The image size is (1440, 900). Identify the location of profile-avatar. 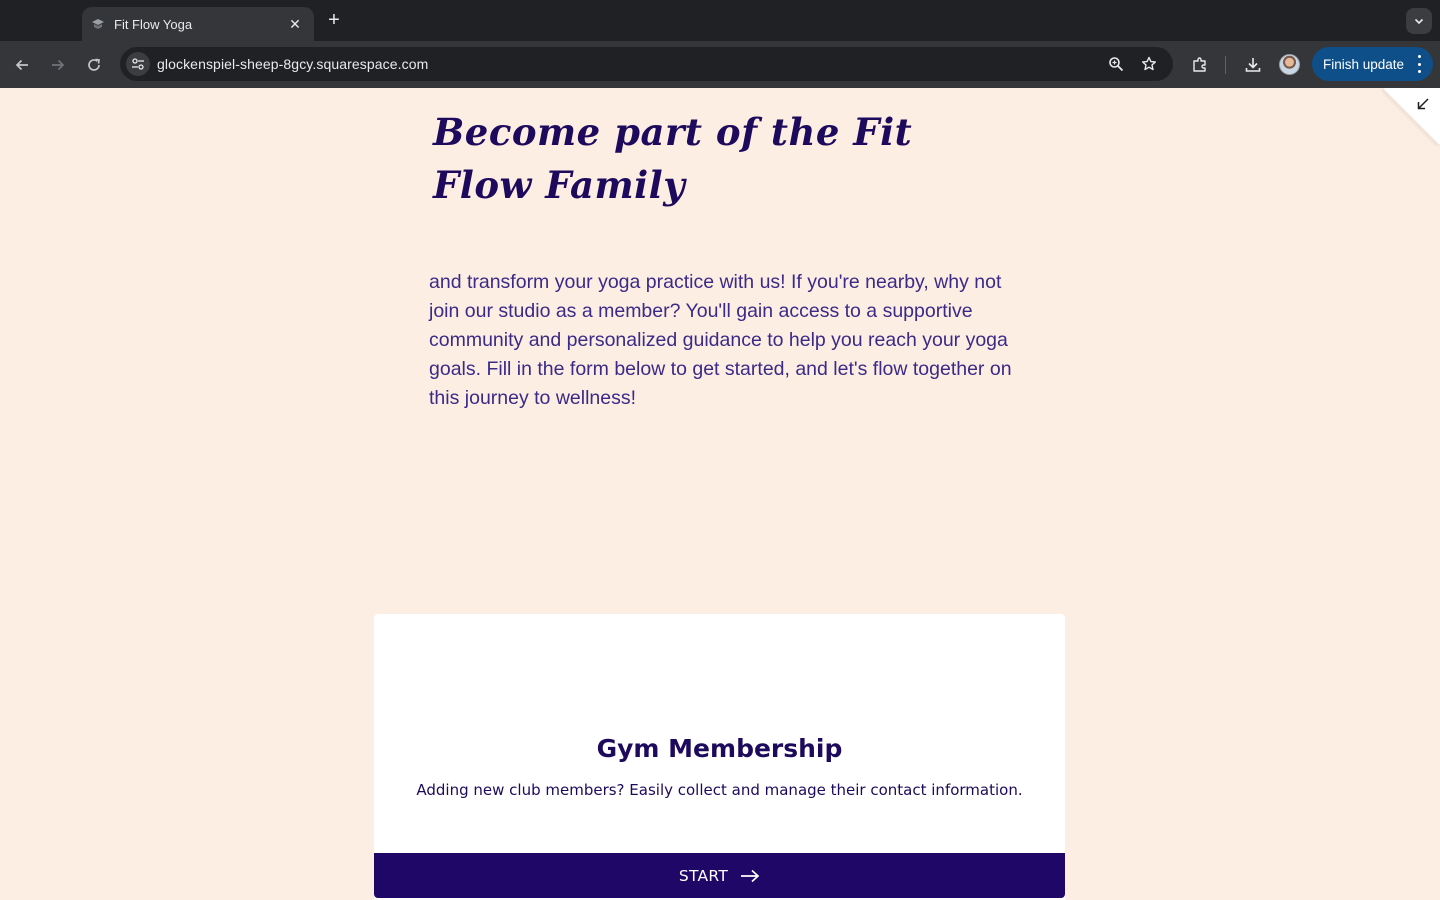
(1289, 64).